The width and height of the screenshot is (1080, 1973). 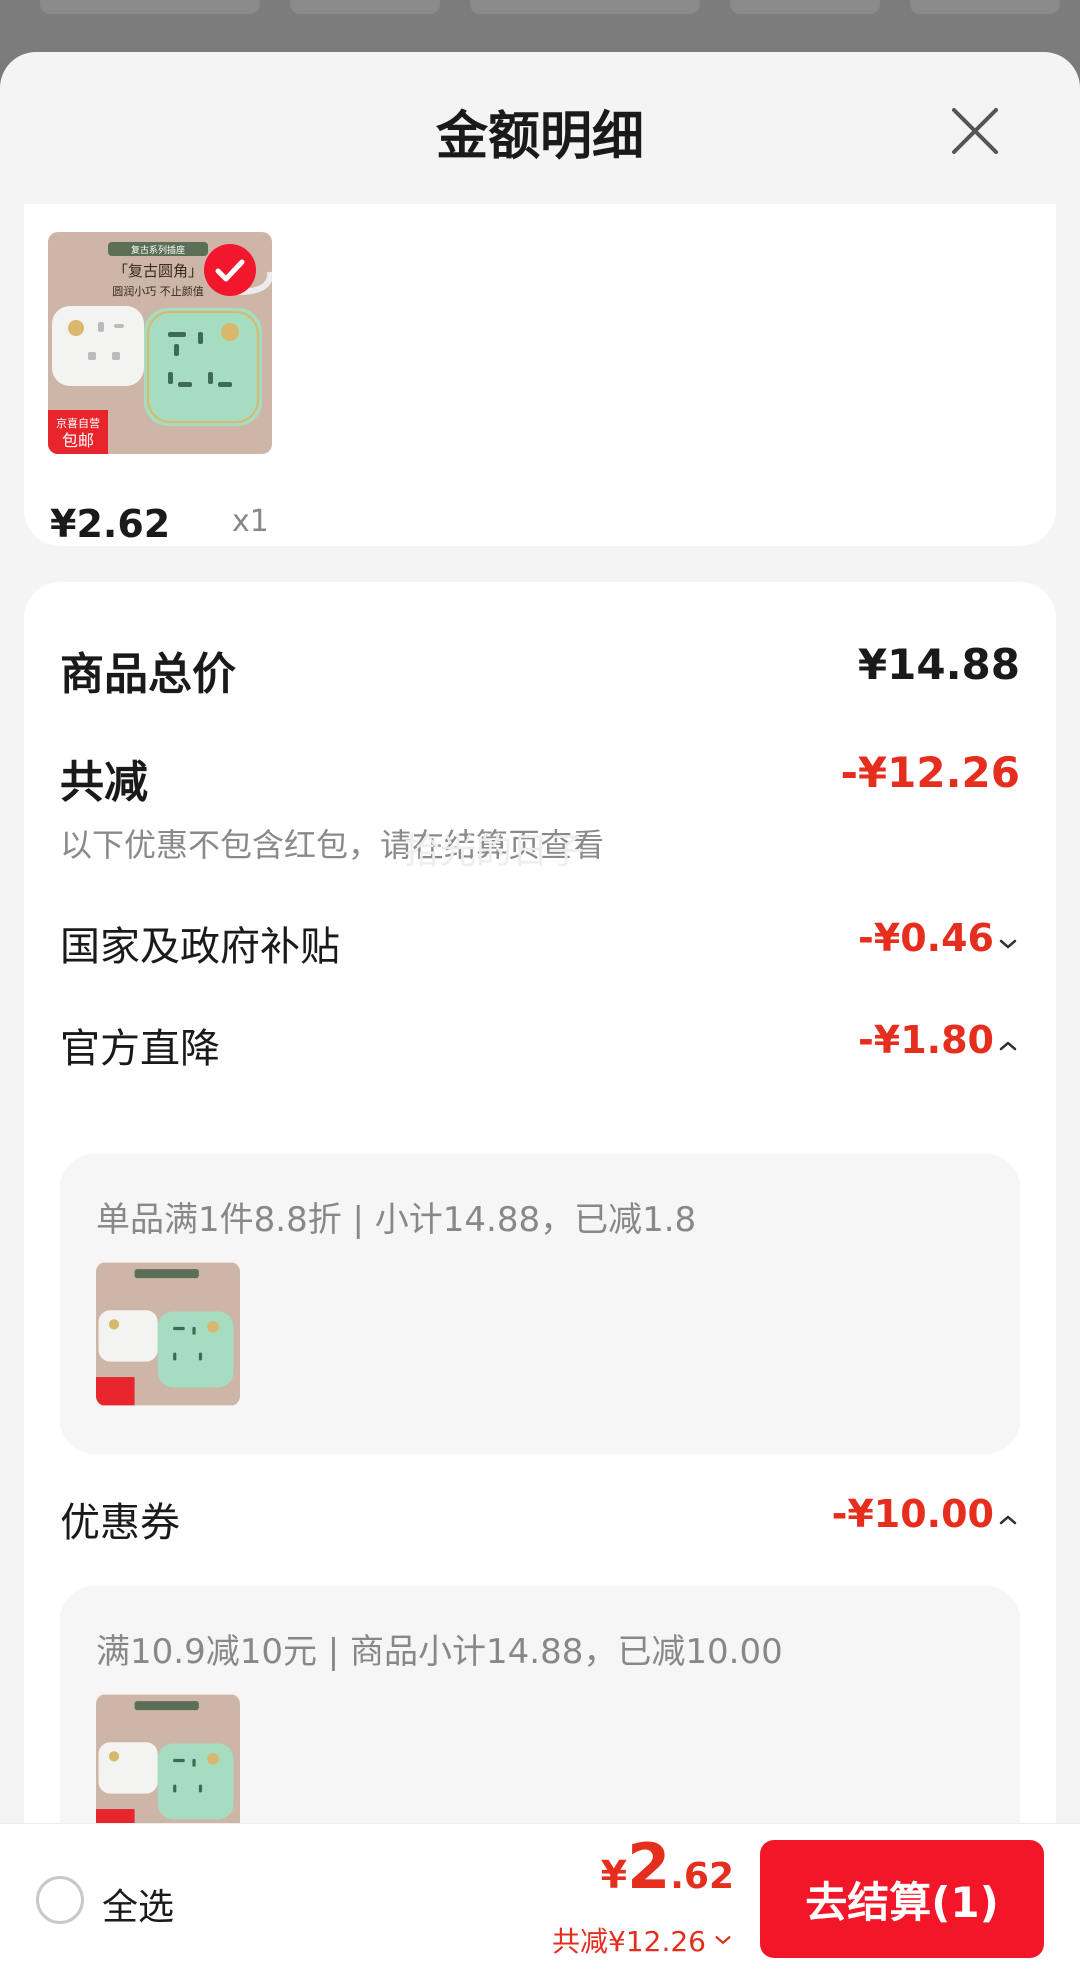 I want to click on payable-total: ¥2.62, so click(x=667, y=1867).